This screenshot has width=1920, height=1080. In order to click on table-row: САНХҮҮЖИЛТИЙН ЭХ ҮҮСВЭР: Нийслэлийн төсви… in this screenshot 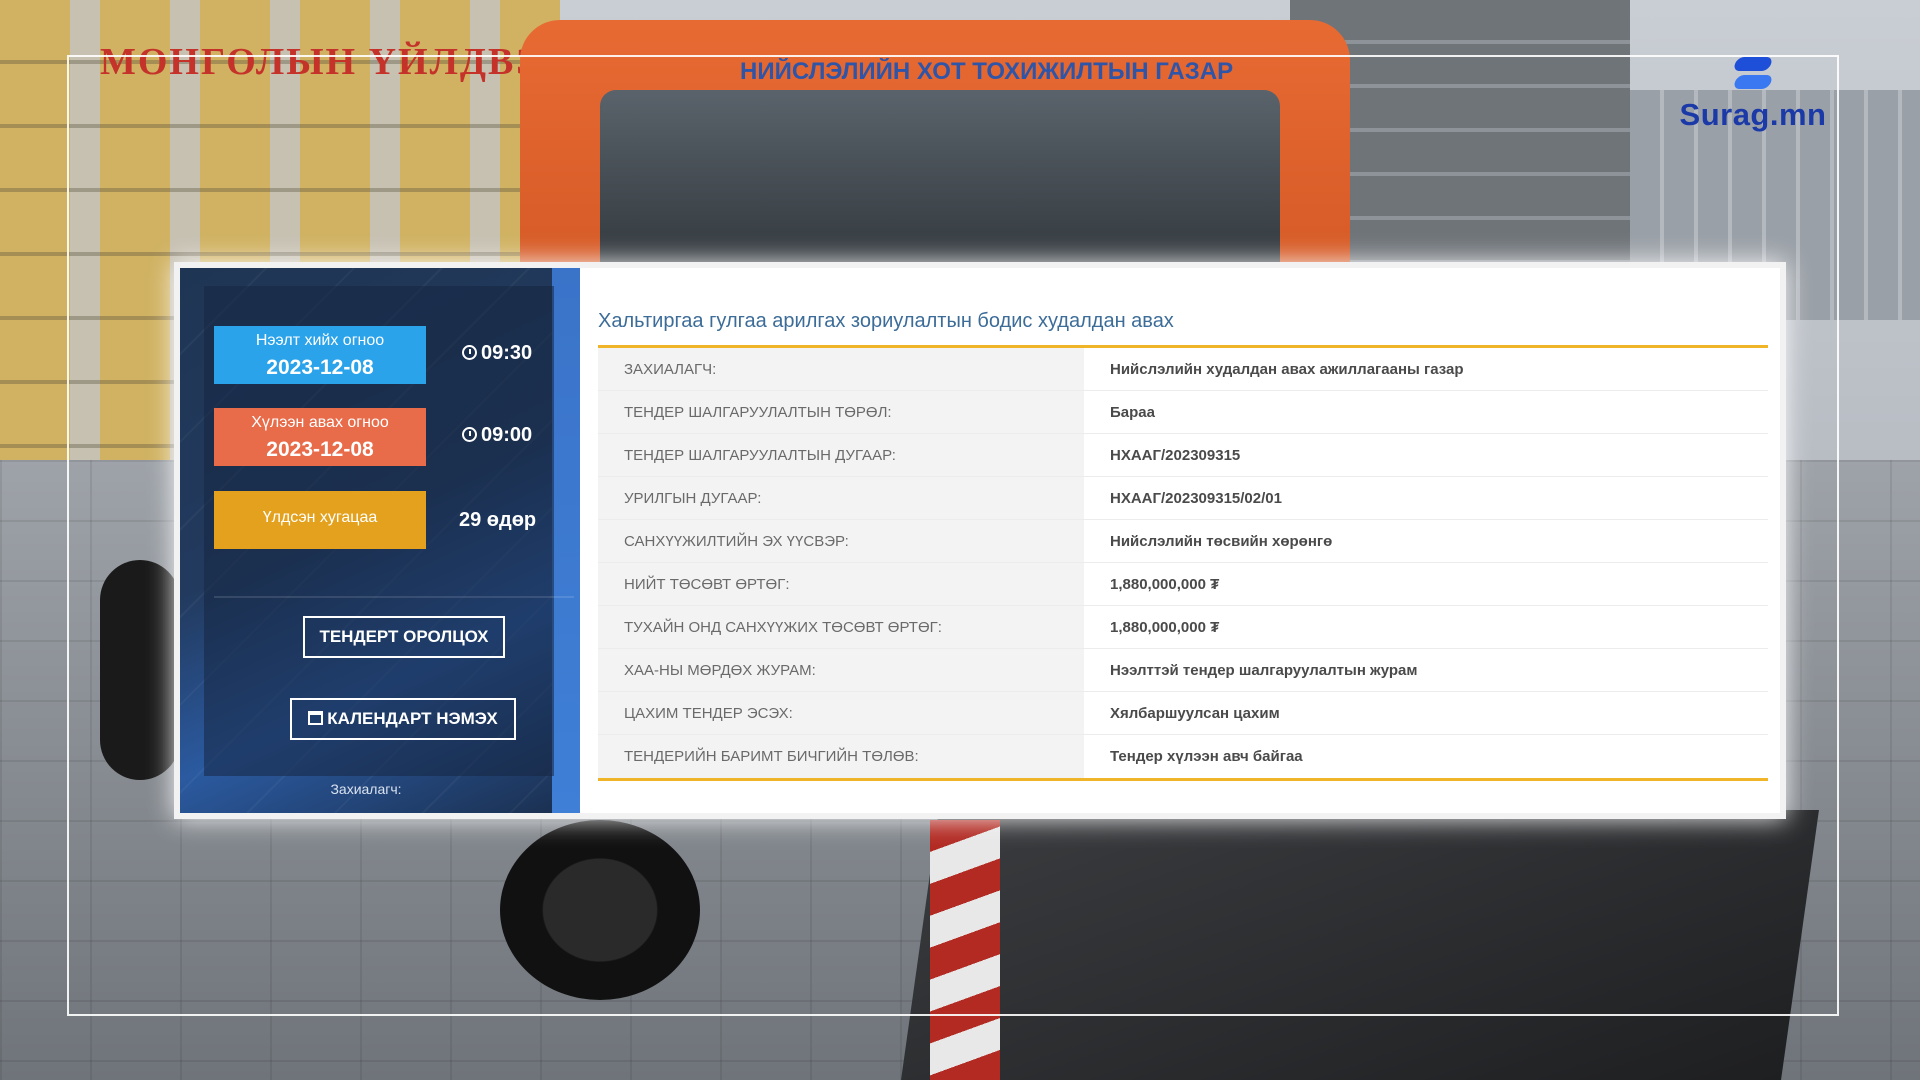, I will do `click(1183, 541)`.